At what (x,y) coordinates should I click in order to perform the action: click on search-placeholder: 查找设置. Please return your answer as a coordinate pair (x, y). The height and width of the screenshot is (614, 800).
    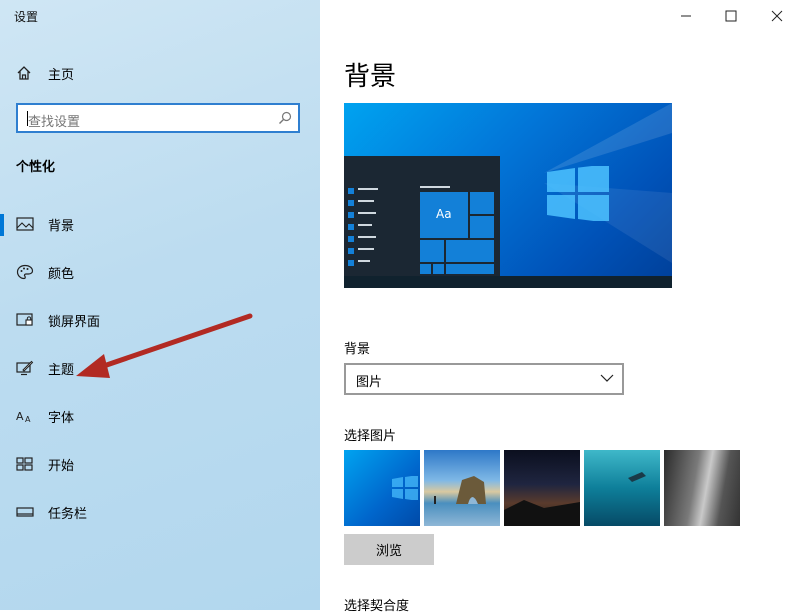
    Looking at the image, I should click on (54, 120).